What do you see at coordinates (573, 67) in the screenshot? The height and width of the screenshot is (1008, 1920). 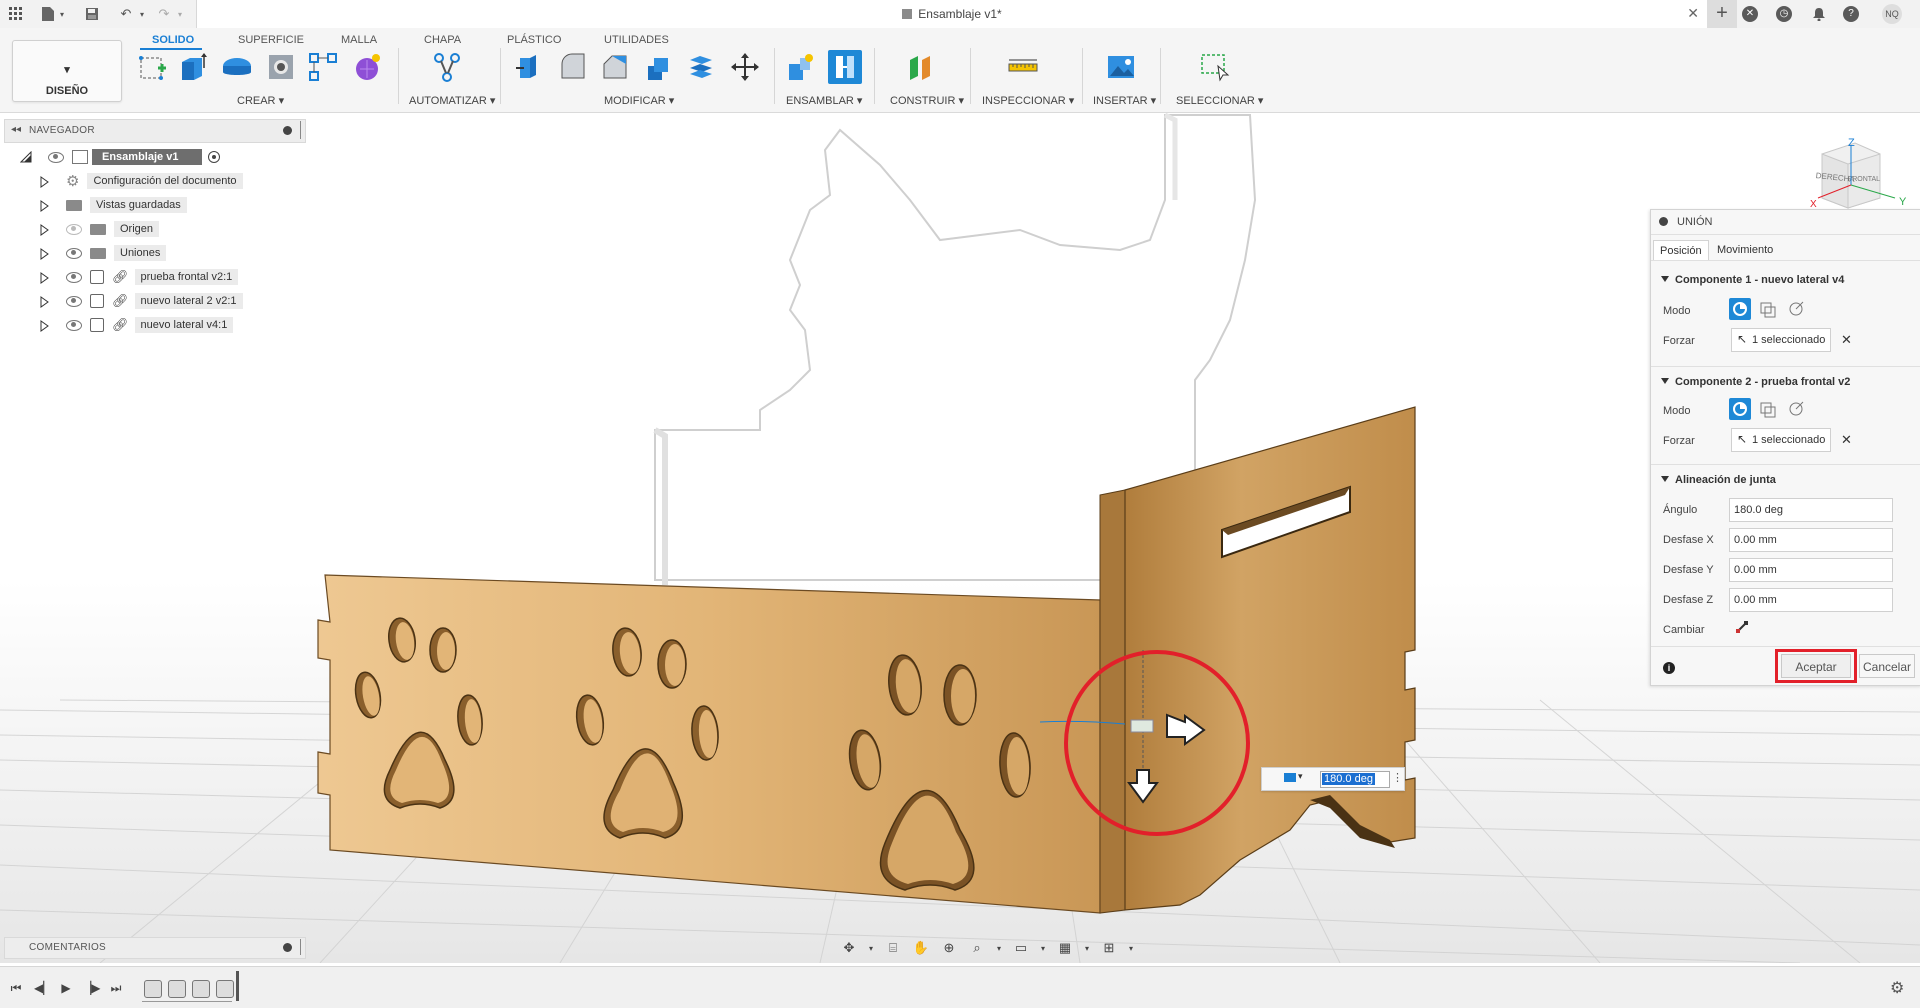 I see `fillet-icon` at bounding box center [573, 67].